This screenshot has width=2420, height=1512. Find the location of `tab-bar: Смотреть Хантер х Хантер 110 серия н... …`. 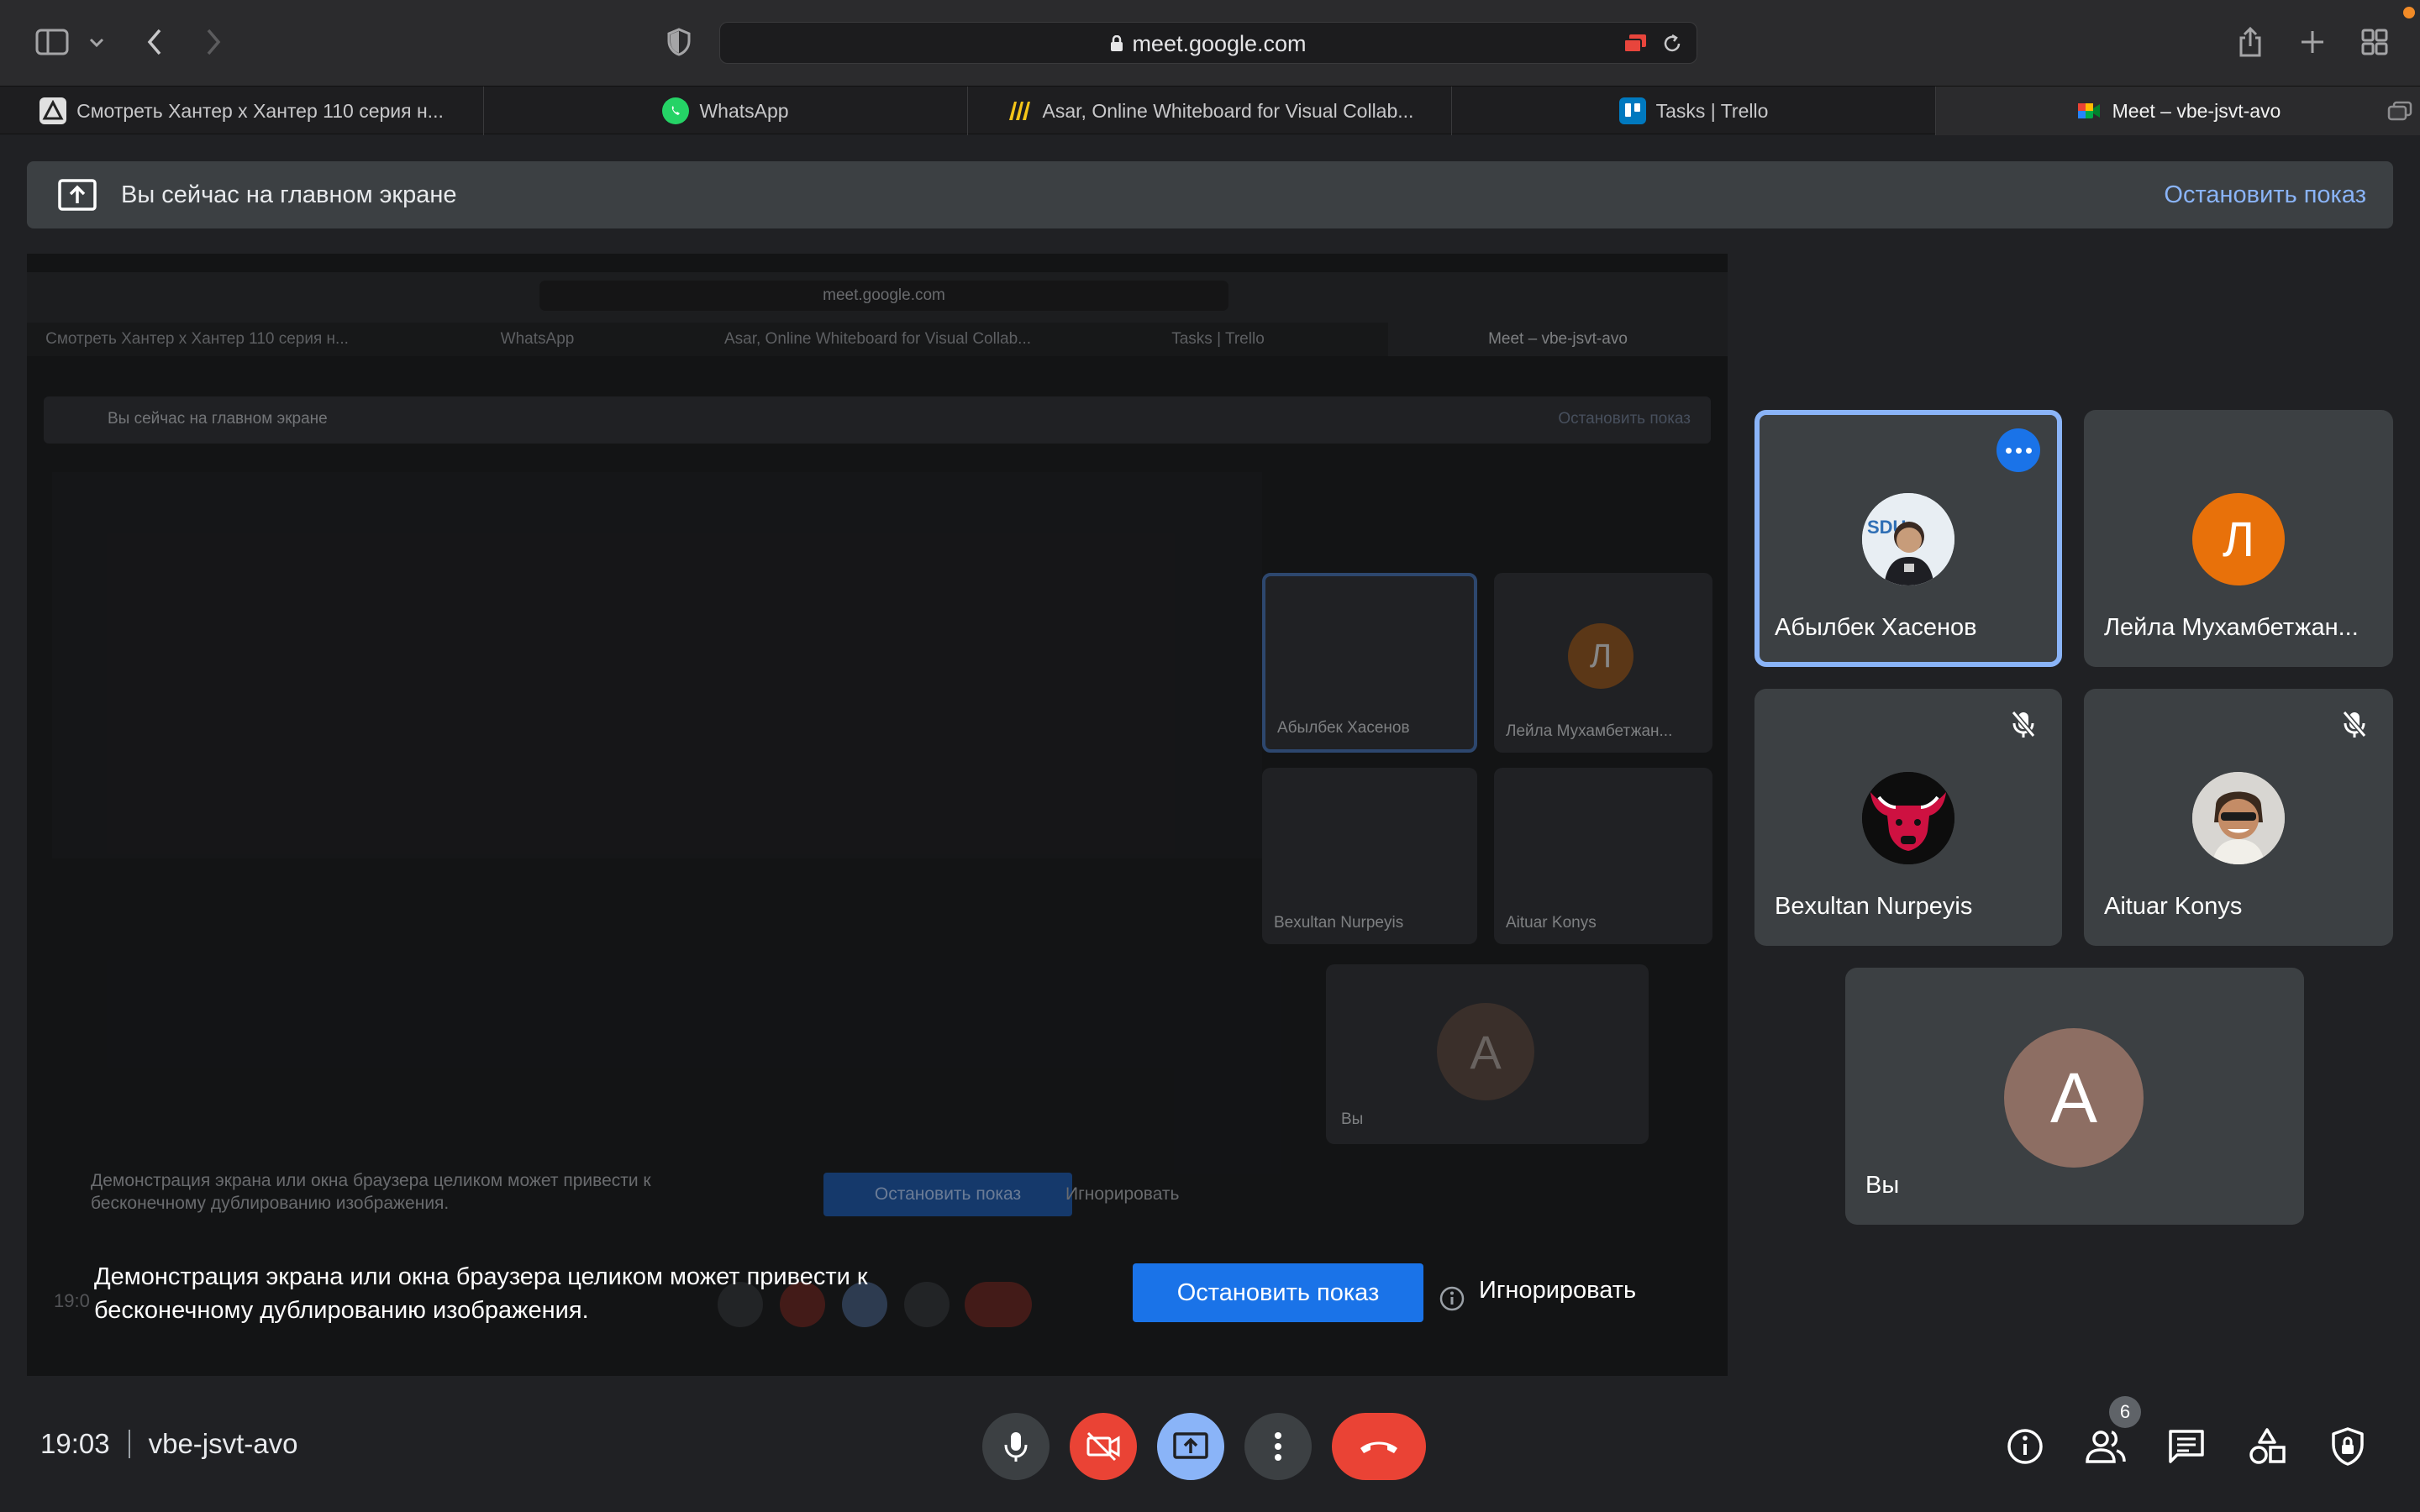

tab-bar: Смотреть Хантер х Хантер 110 серия н... … is located at coordinates (1210, 110).